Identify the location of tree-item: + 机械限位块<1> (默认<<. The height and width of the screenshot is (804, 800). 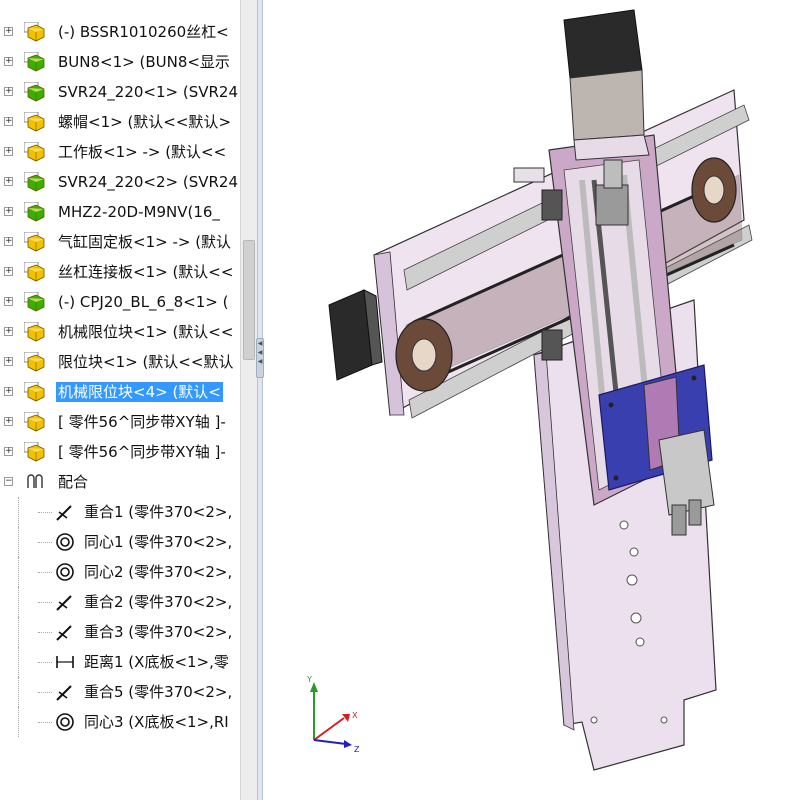
(120, 332).